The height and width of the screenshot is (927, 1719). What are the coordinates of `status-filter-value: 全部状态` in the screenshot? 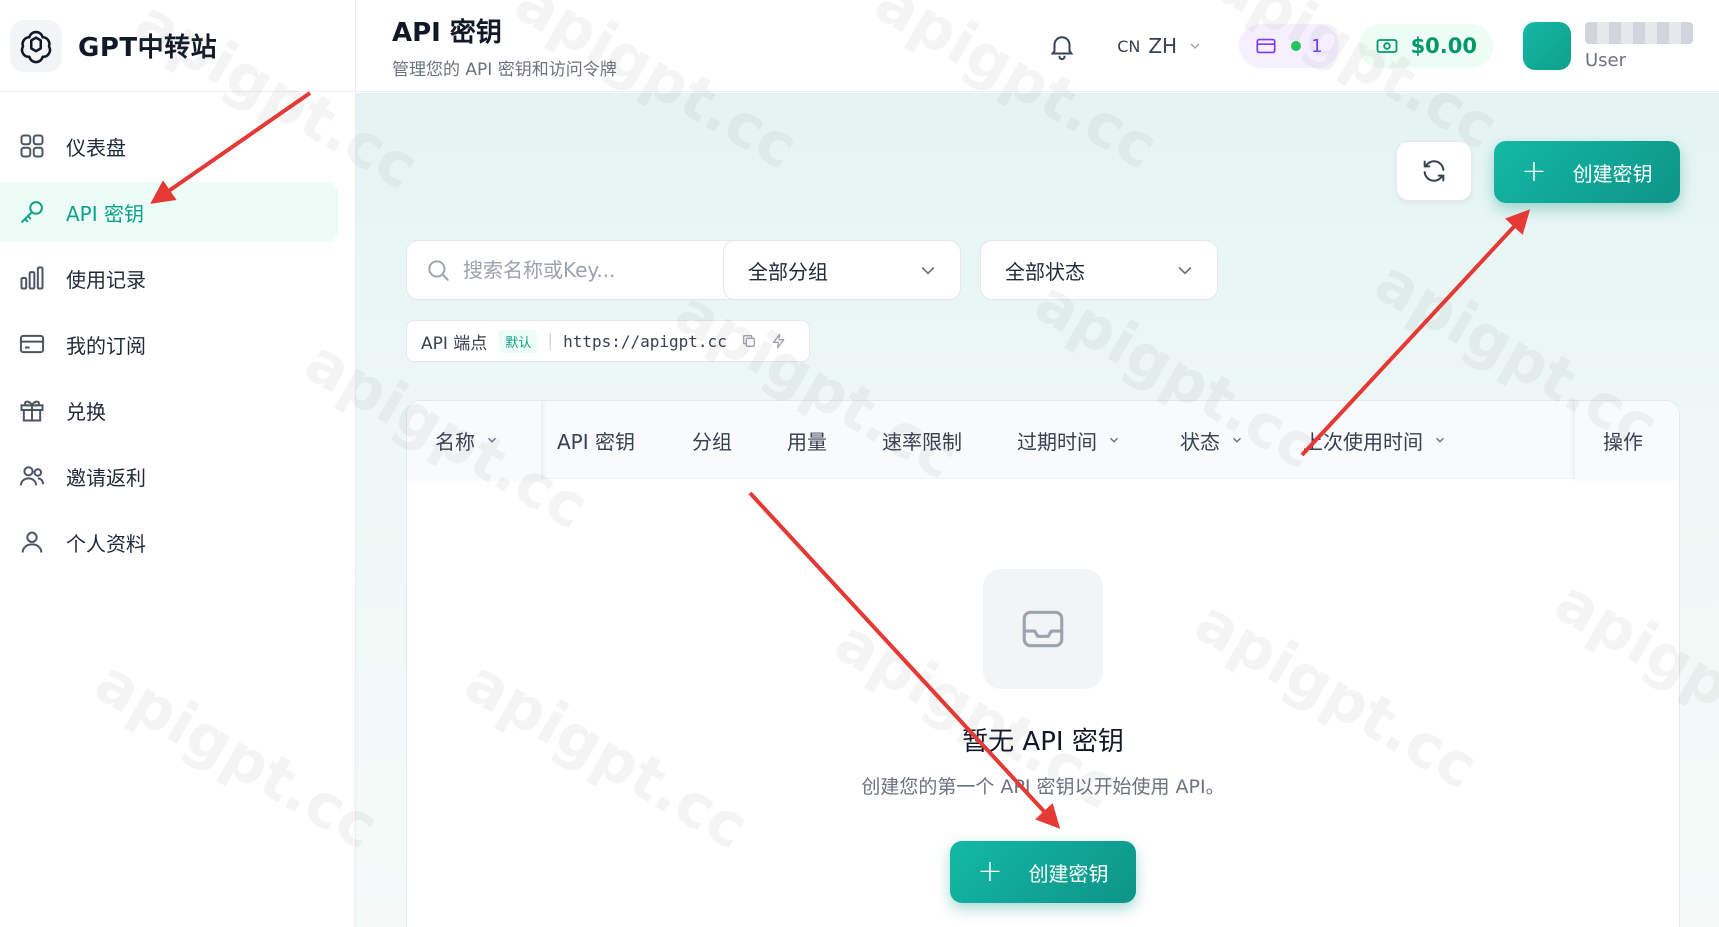 It's located at (1045, 271).